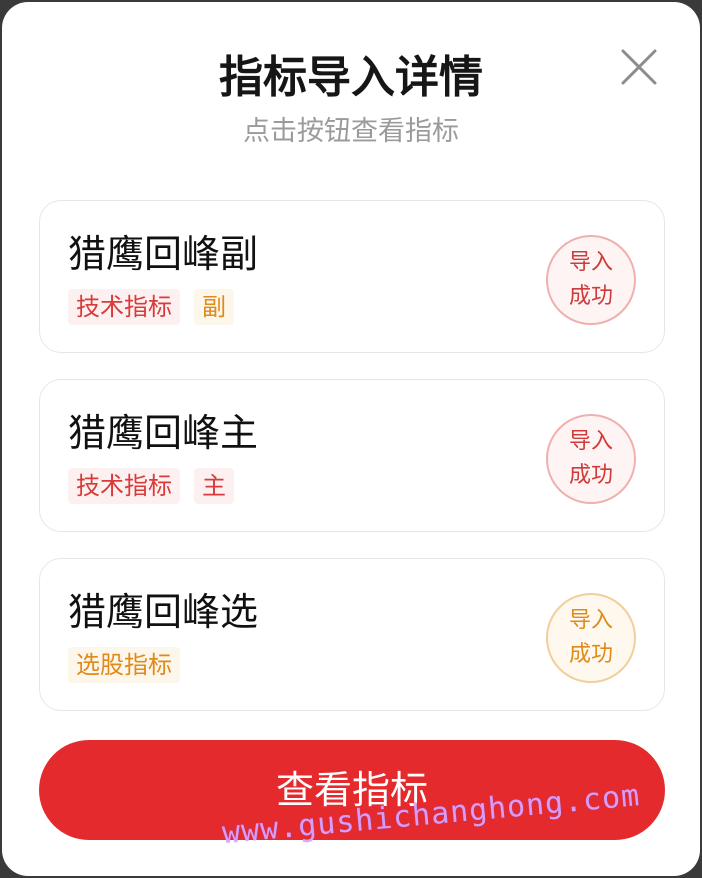  I want to click on indicator-tags: 选股指标, so click(124, 665).